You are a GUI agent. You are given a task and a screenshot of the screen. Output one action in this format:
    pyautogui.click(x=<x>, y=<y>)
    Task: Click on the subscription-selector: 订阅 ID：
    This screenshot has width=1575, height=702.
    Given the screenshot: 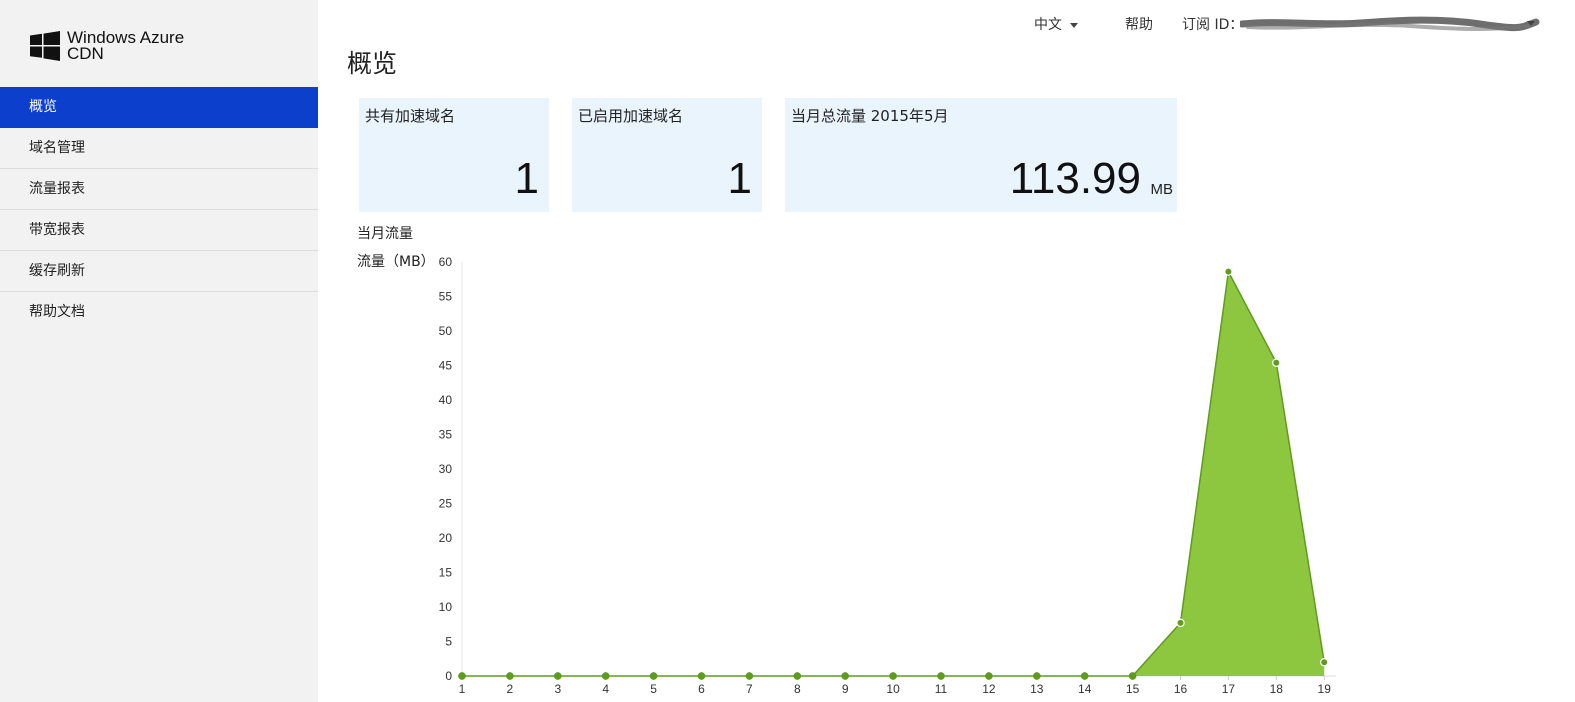 What is the action you would take?
    pyautogui.click(x=1361, y=24)
    